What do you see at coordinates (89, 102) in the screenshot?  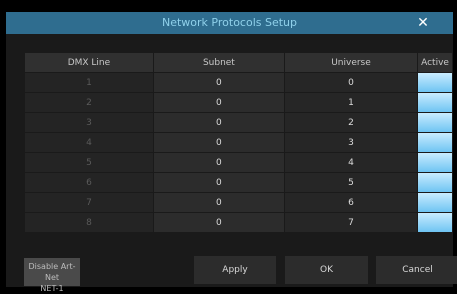 I see `dmx-line-cell: 2` at bounding box center [89, 102].